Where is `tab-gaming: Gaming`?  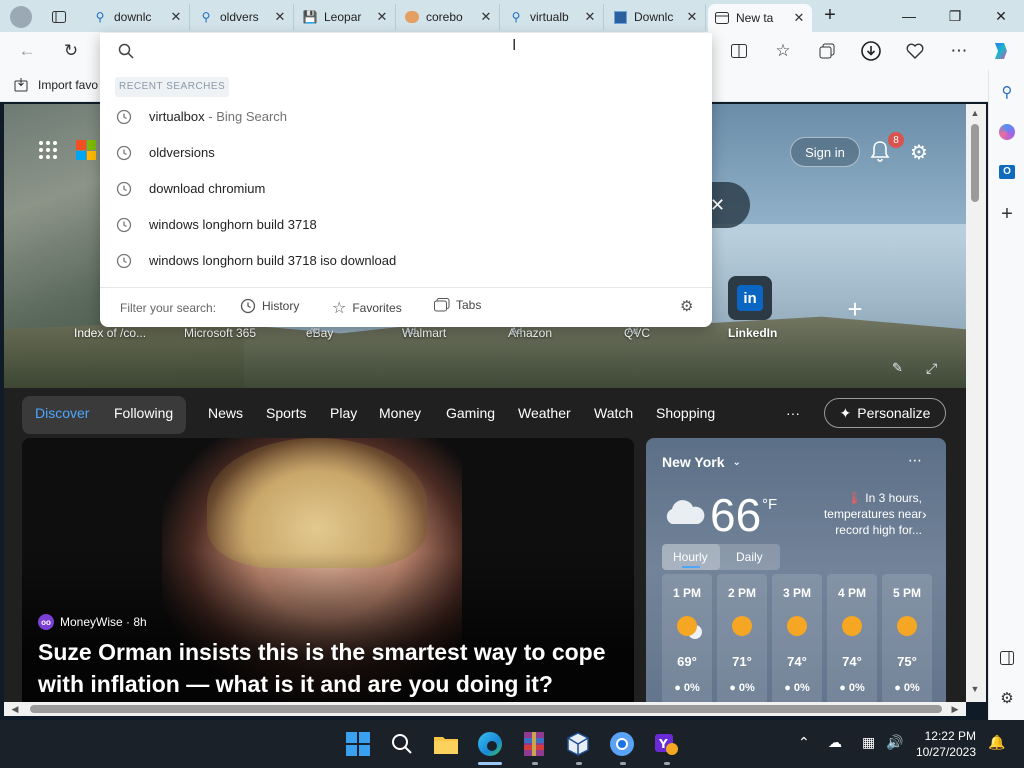 tab-gaming: Gaming is located at coordinates (470, 413).